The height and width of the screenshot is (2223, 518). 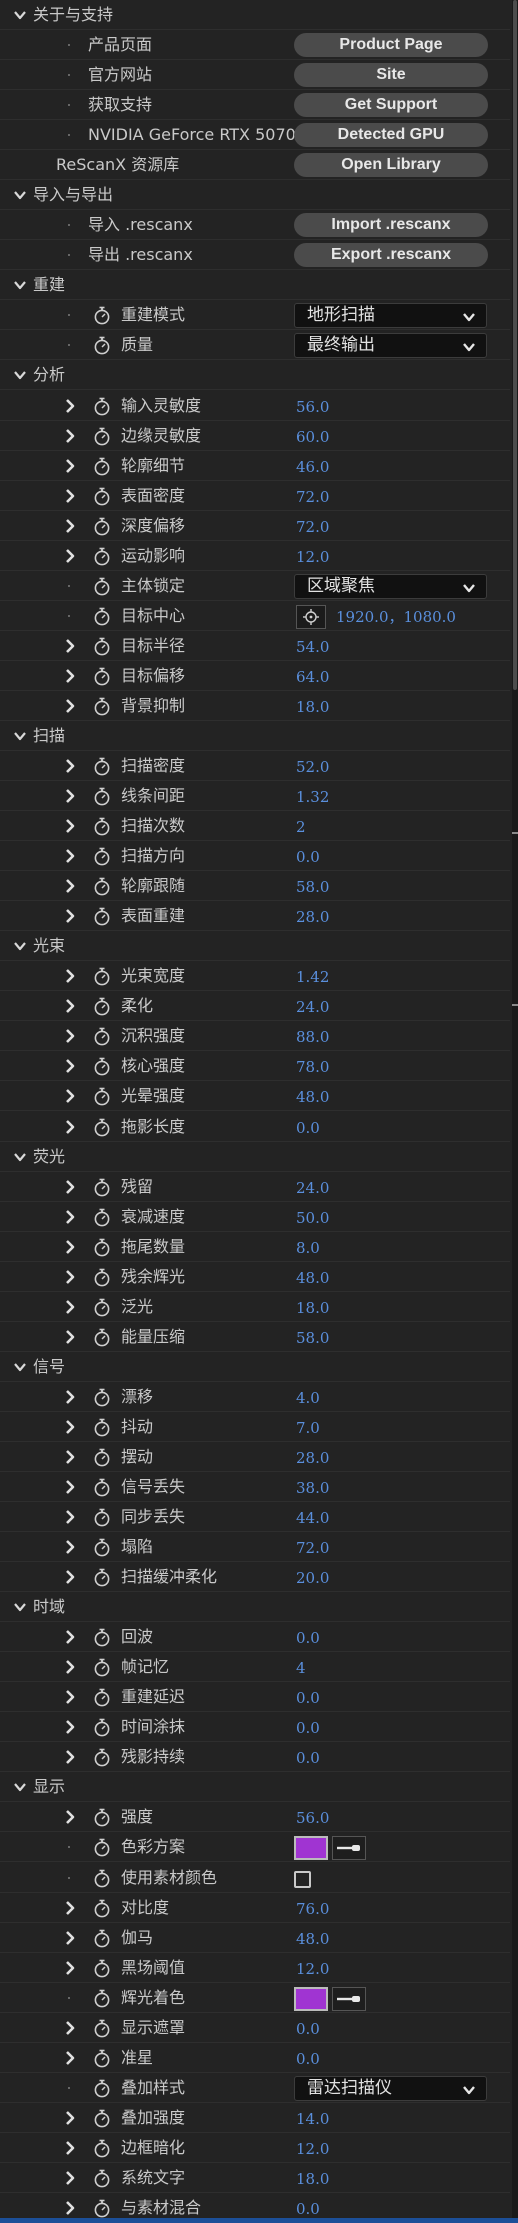 I want to click on link-button: Product Page, so click(x=391, y=45).